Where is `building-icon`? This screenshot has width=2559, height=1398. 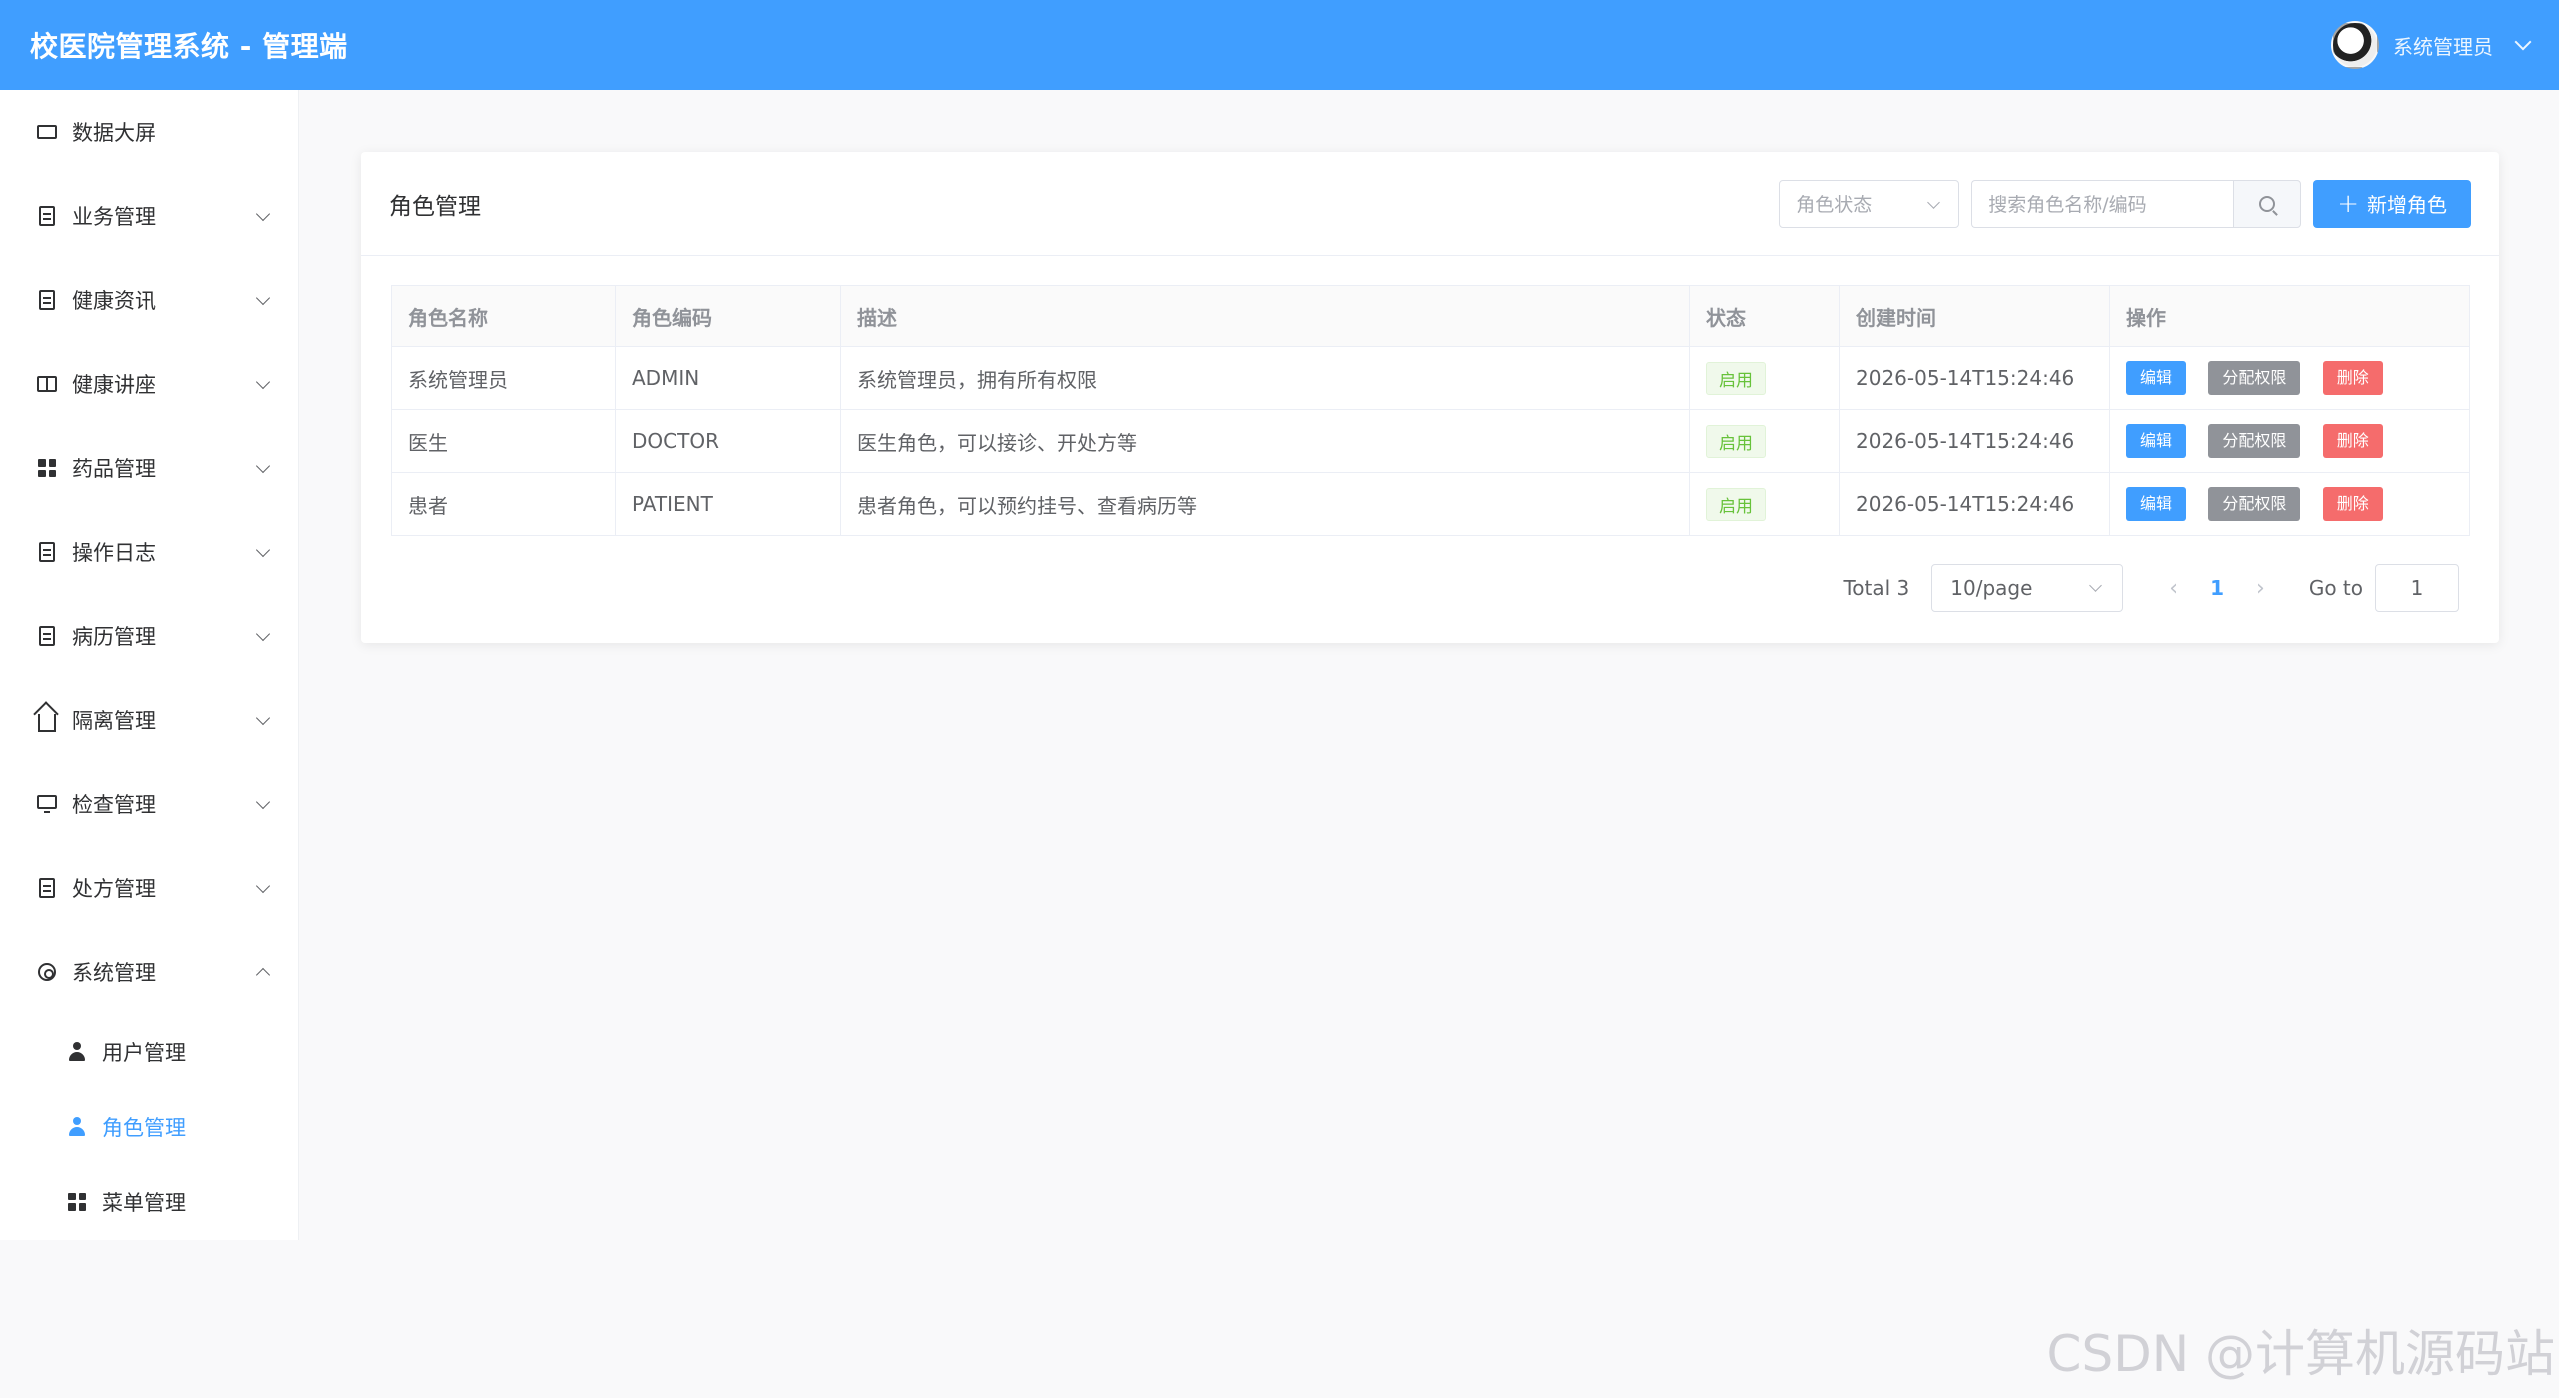
building-icon is located at coordinates (47, 216).